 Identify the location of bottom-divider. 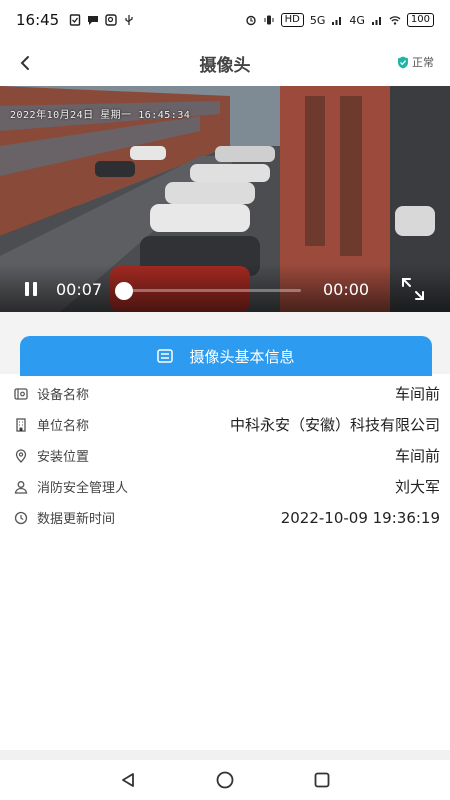
(225, 755).